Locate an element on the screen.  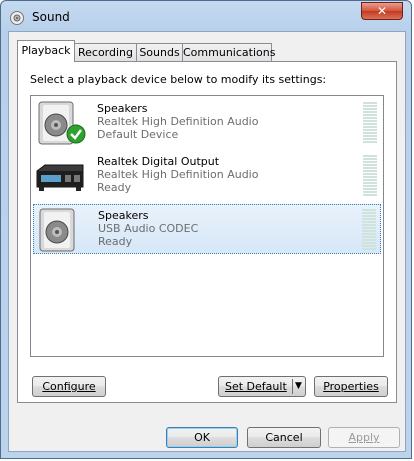
device-item-selected: Speakers USB Audio CODEC Ready is located at coordinates (207, 229).